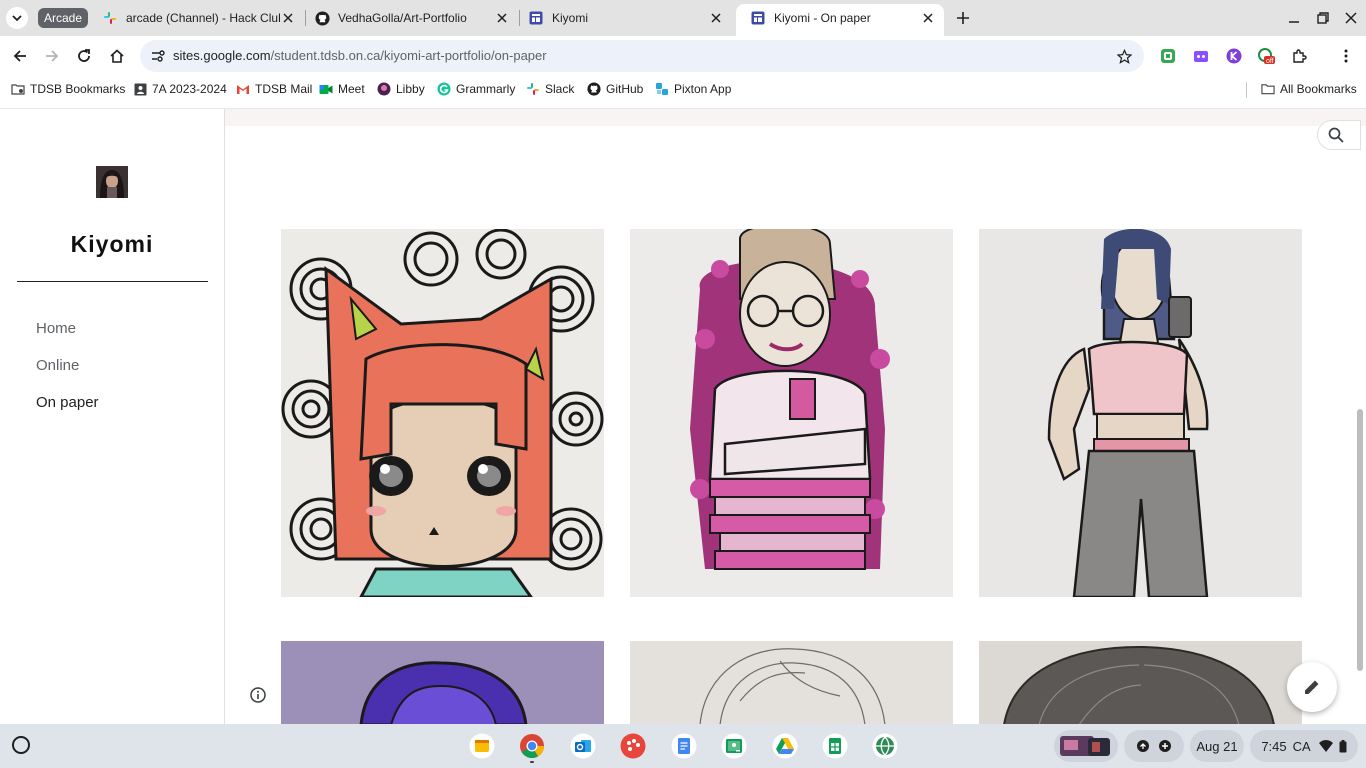  I want to click on nav-on-paper: On paper, so click(67, 402).